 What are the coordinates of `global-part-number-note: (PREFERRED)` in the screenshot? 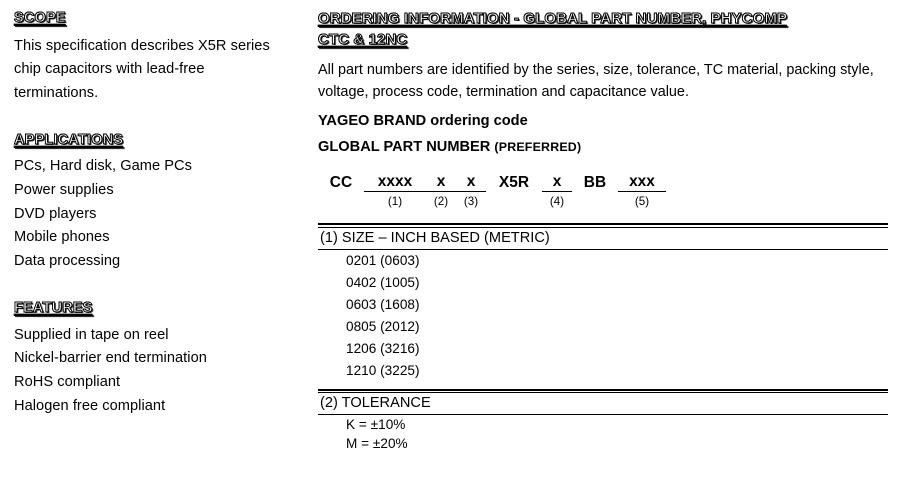 It's located at (538, 147).